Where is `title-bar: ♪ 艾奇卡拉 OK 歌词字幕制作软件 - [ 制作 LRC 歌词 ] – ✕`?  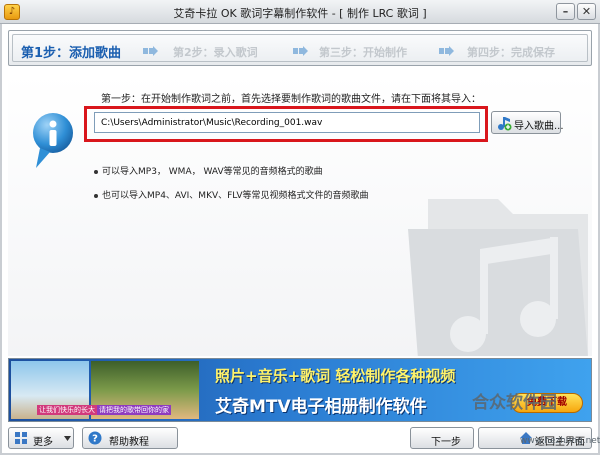 title-bar: ♪ 艾奇卡拉 OK 歌词字幕制作软件 - [ 制作 LRC 歌词 ] – ✕ is located at coordinates (300, 12).